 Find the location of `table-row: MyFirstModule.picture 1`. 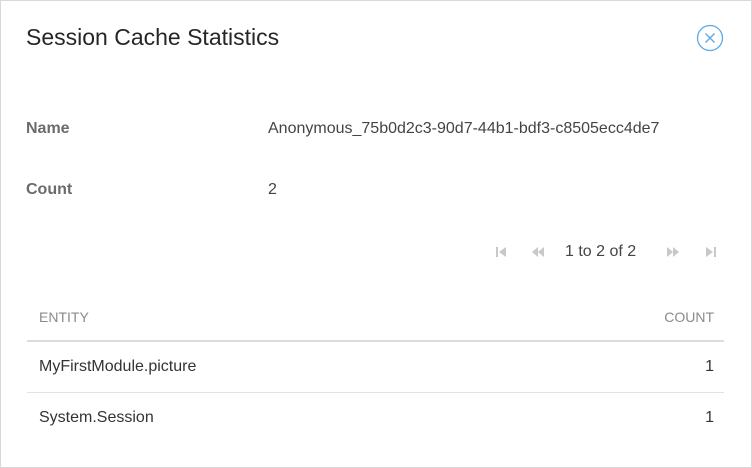

table-row: MyFirstModule.picture 1 is located at coordinates (375, 367).